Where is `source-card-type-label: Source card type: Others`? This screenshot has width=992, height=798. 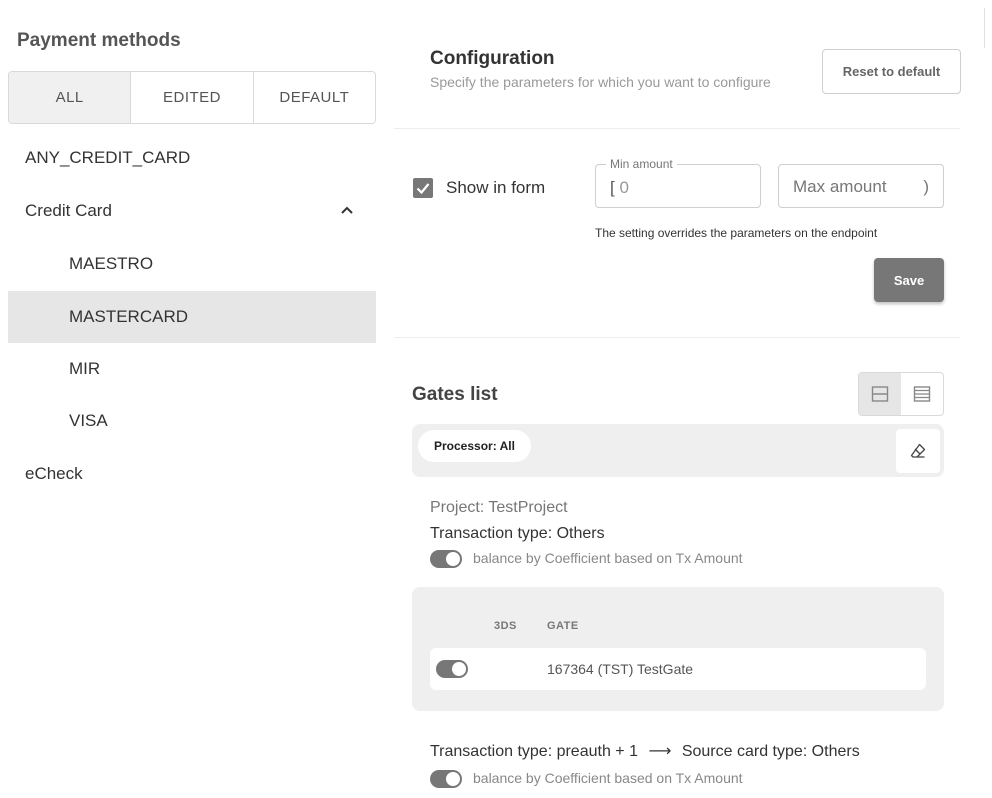 source-card-type-label: Source card type: Others is located at coordinates (770, 751).